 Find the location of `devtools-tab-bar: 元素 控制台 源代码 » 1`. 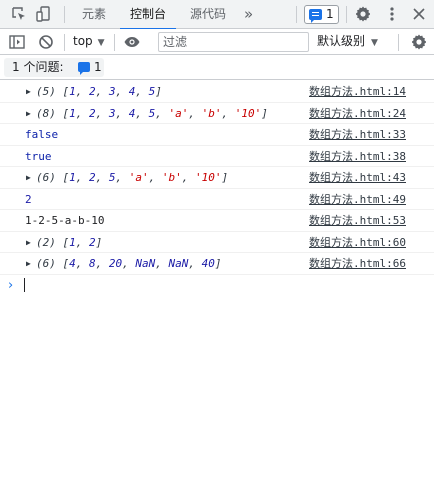

devtools-tab-bar: 元素 控制台 源代码 » 1 is located at coordinates (217, 15).